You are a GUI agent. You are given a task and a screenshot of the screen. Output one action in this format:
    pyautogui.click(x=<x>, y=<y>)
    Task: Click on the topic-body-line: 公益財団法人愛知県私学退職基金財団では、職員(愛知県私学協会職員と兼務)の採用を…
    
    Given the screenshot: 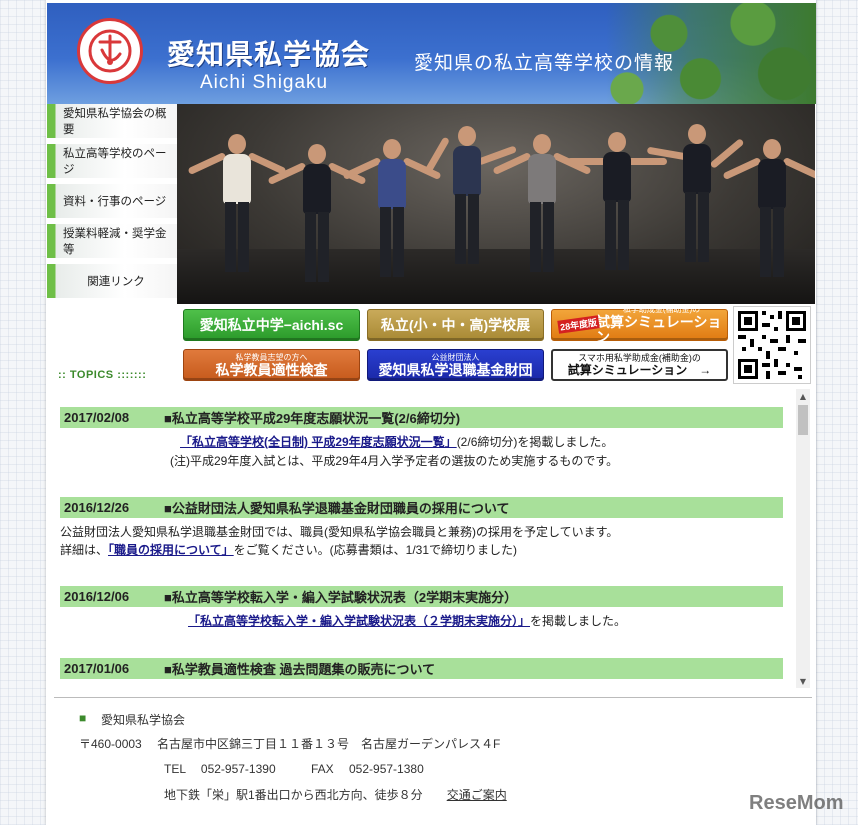 What is the action you would take?
    pyautogui.click(x=339, y=532)
    